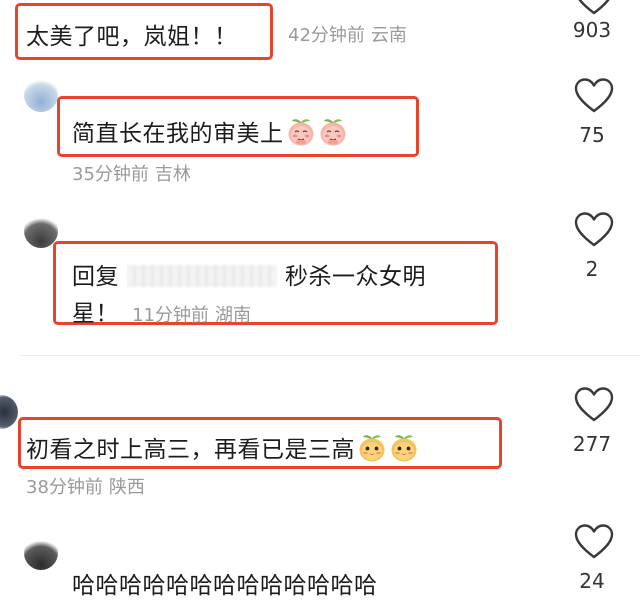 The height and width of the screenshot is (603, 640). What do you see at coordinates (355, 277) in the screenshot?
I see `comment-3-content-line-1: 秒杀一众女明` at bounding box center [355, 277].